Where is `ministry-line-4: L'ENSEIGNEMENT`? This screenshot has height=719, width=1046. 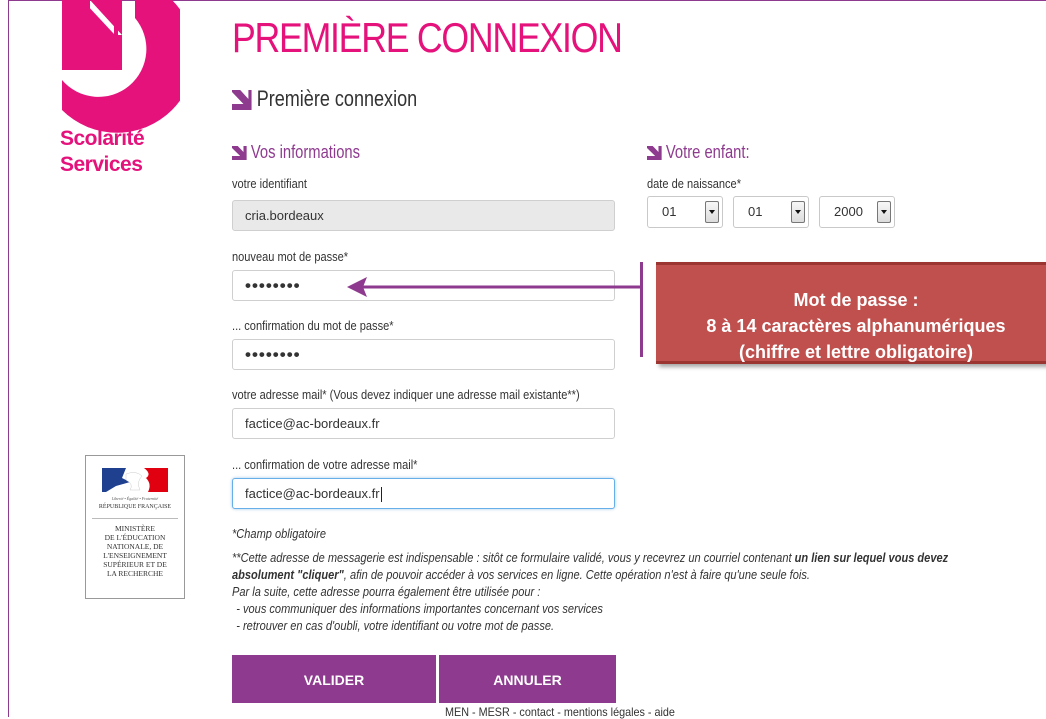
ministry-line-4: L'ENSEIGNEMENT is located at coordinates (135, 555).